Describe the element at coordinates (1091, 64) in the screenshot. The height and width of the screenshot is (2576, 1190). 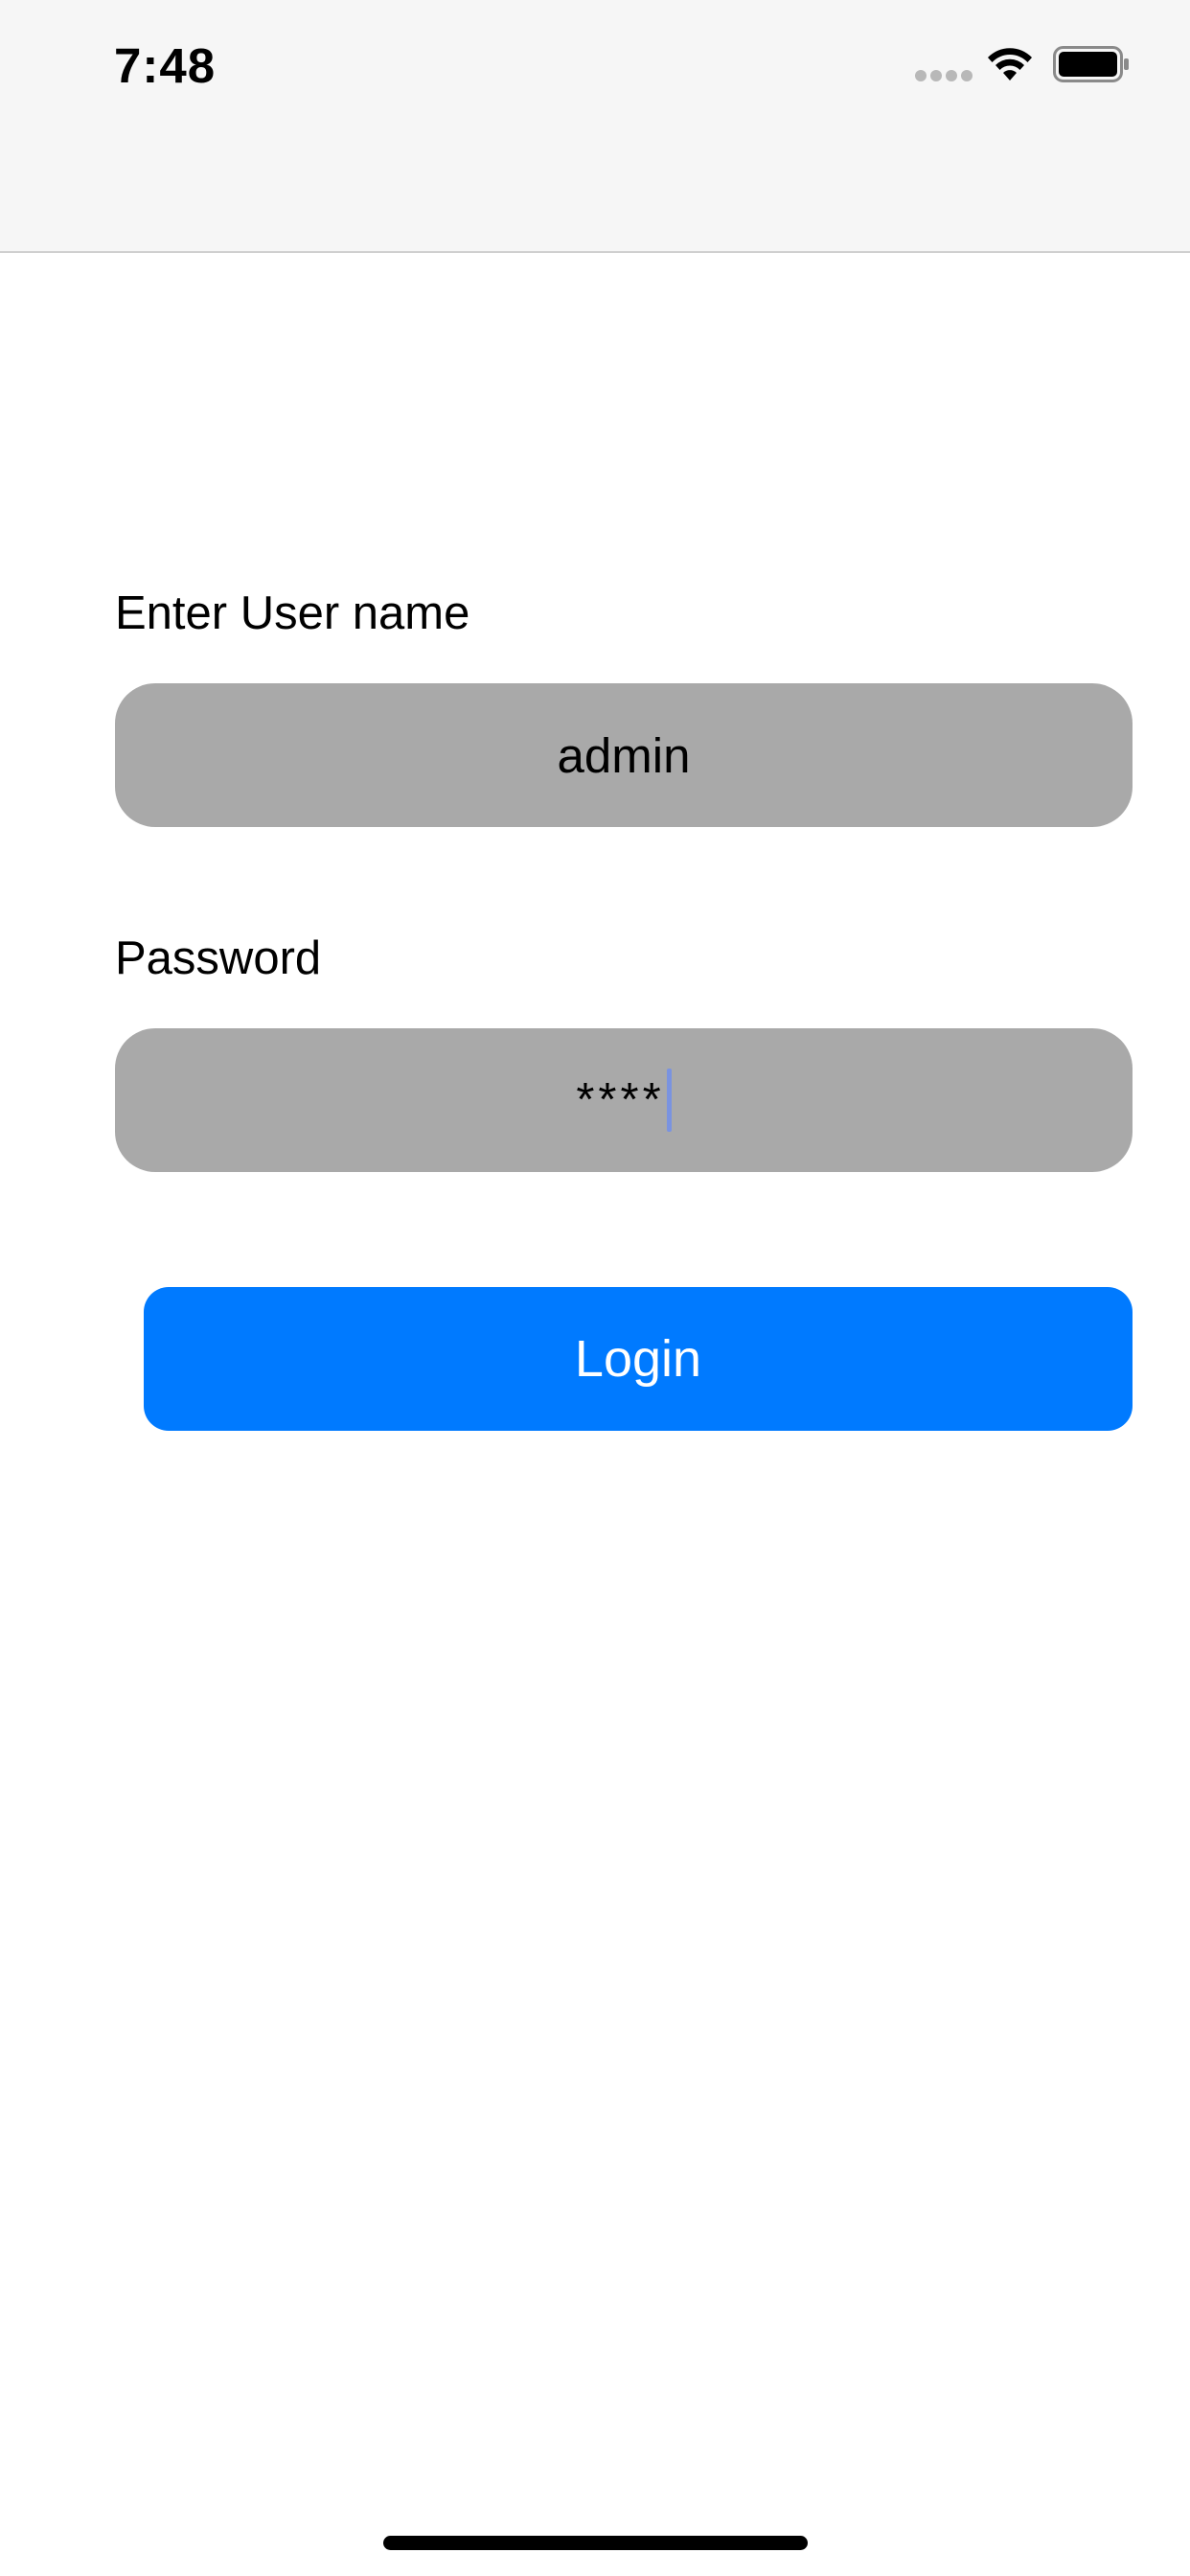
I see `battery-icon` at that location.